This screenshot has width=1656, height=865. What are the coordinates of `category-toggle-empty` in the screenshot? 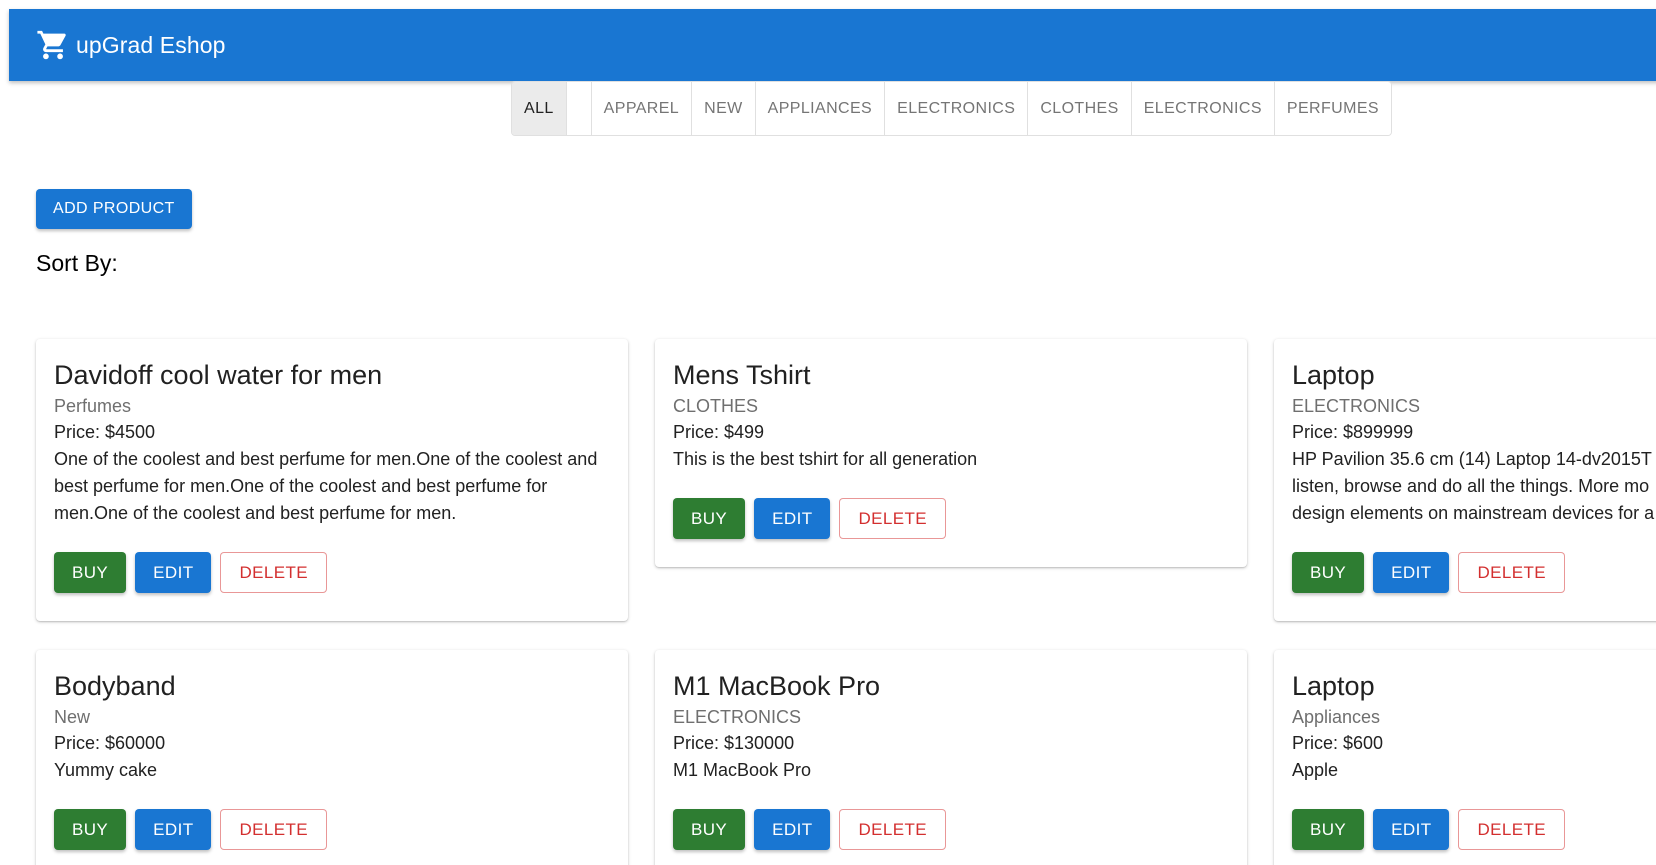 It's located at (578, 108).